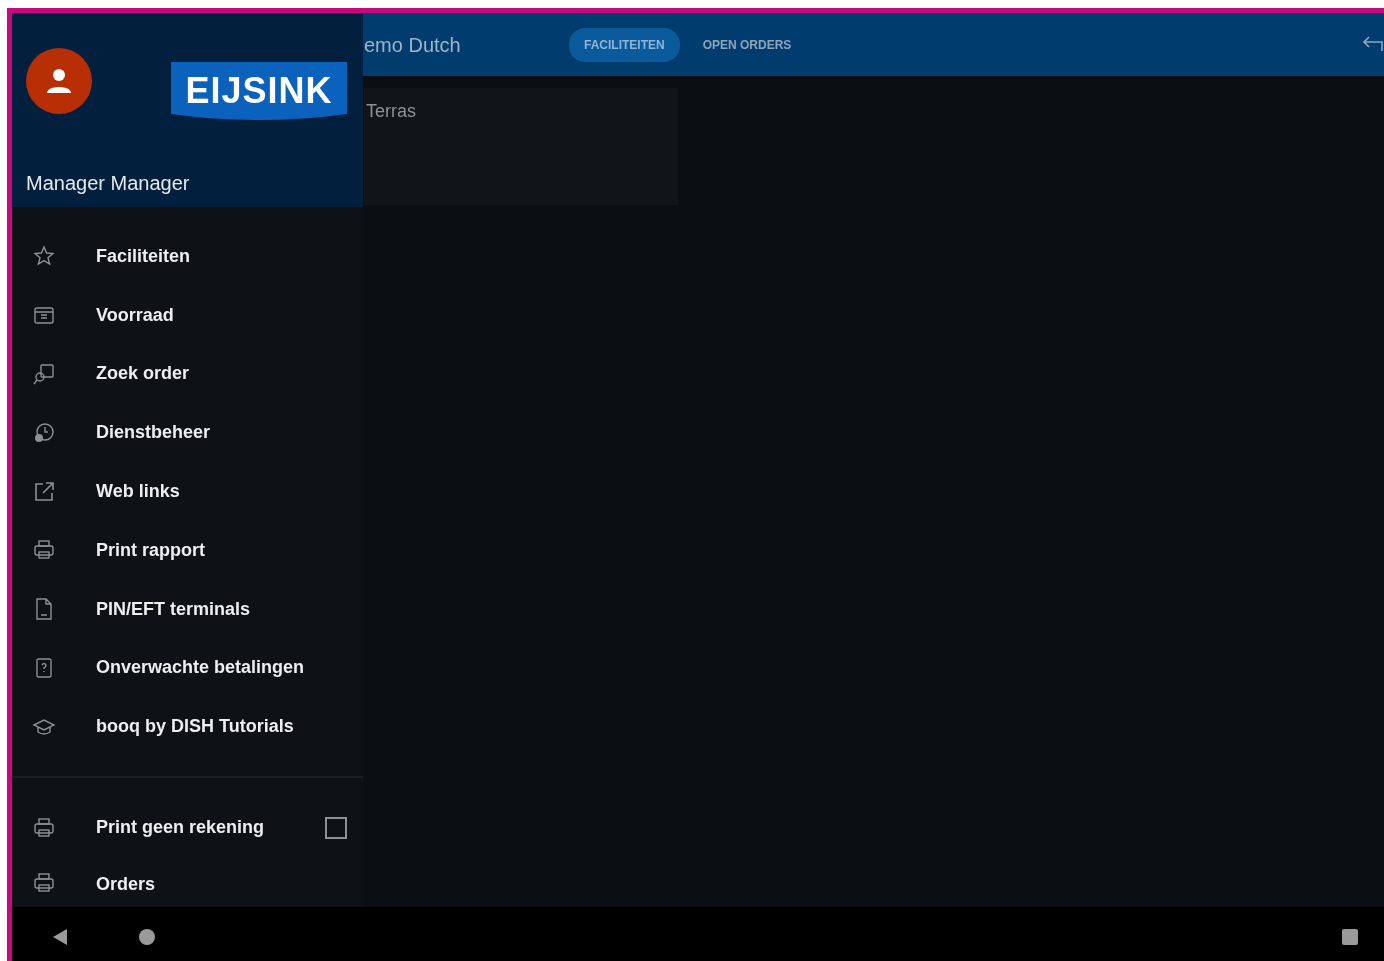 This screenshot has height=961, width=1384. What do you see at coordinates (187, 881) in the screenshot?
I see `menu-item: Orders` at bounding box center [187, 881].